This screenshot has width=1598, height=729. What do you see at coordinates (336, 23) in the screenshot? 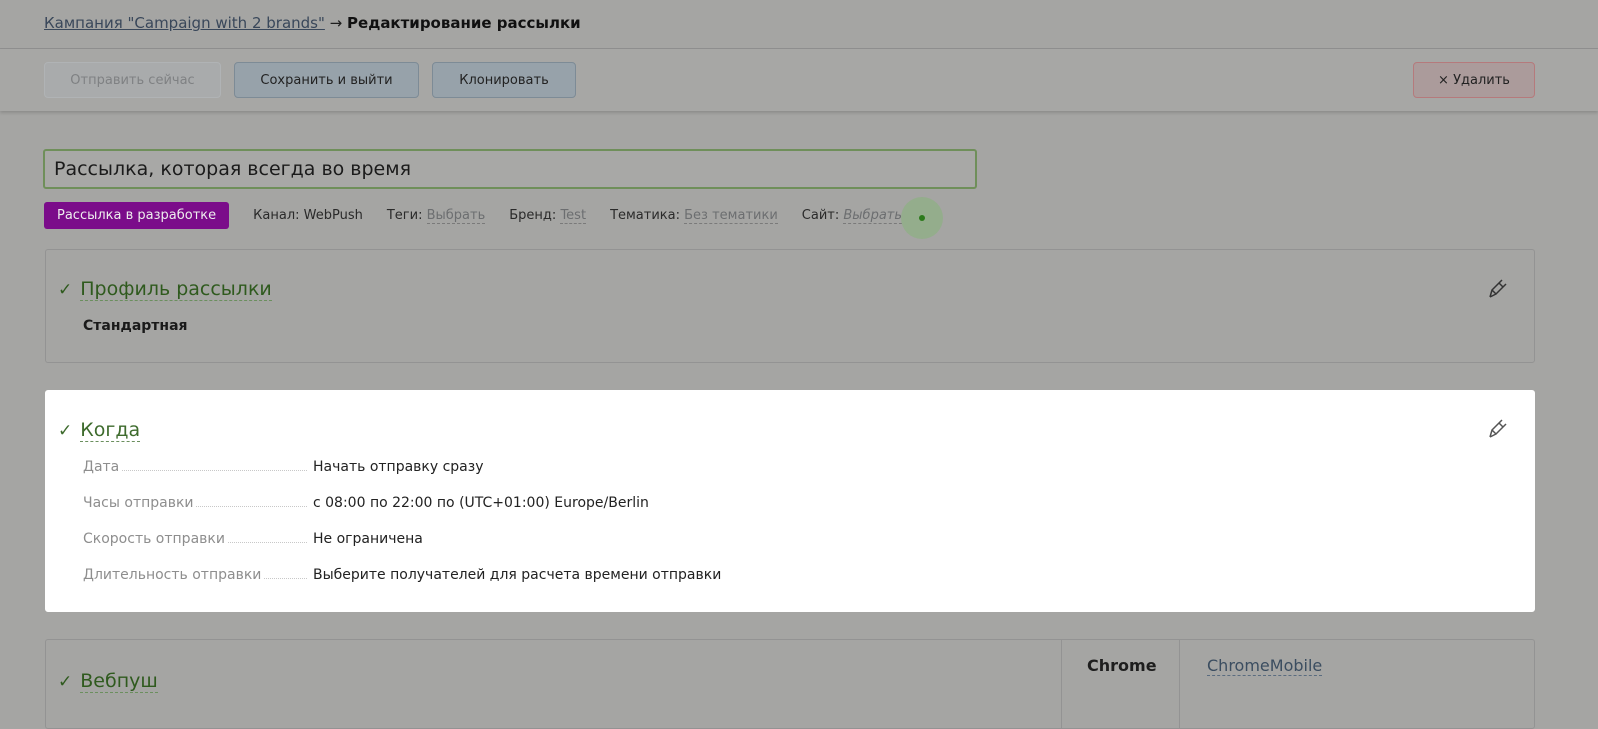
I see `breadcrumb-arrow: →` at bounding box center [336, 23].